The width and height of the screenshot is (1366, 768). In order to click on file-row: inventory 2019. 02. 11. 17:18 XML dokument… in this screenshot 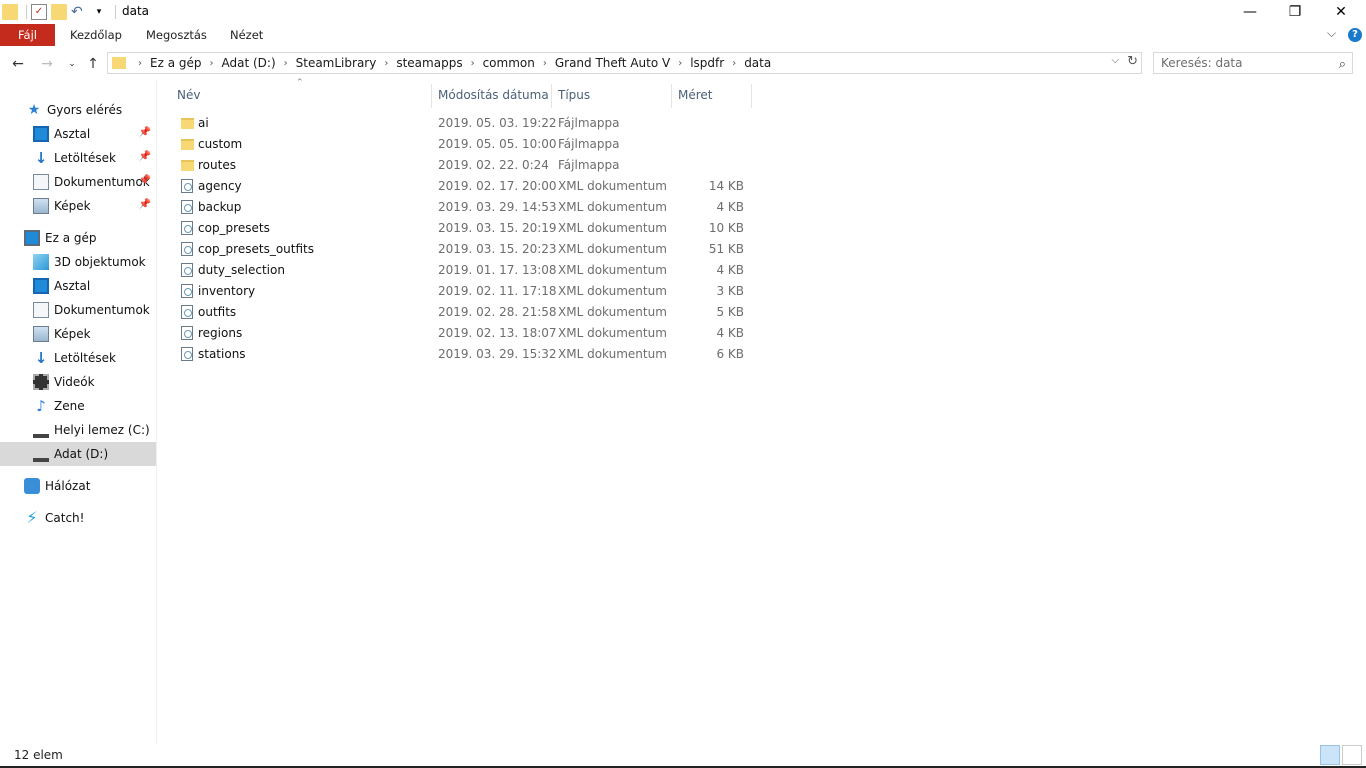, I will do `click(464, 291)`.